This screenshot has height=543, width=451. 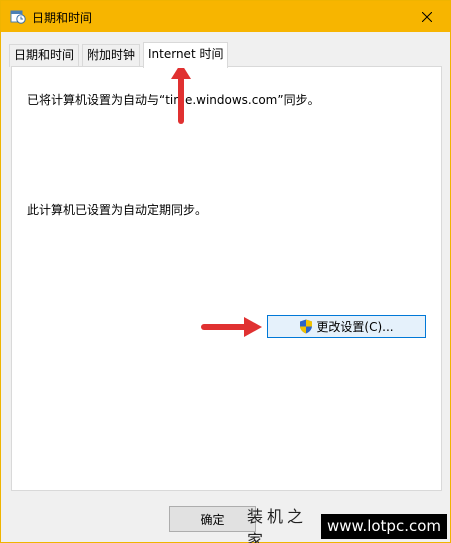 I want to click on annotation-arrow-up-icon, so click(x=181, y=93).